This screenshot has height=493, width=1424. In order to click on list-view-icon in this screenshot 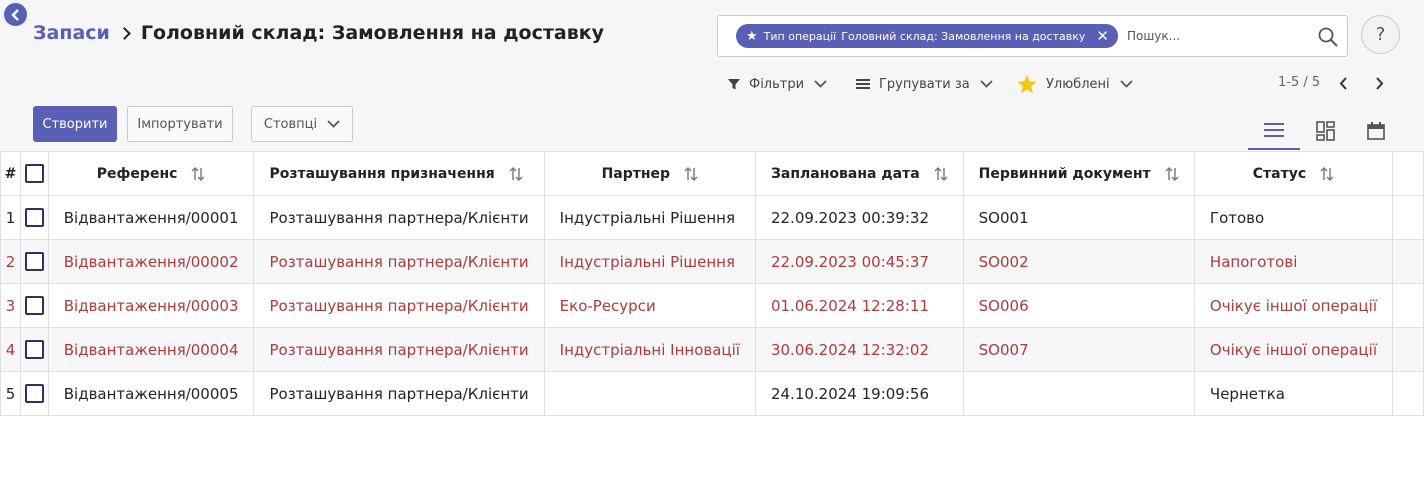, I will do `click(1274, 130)`.